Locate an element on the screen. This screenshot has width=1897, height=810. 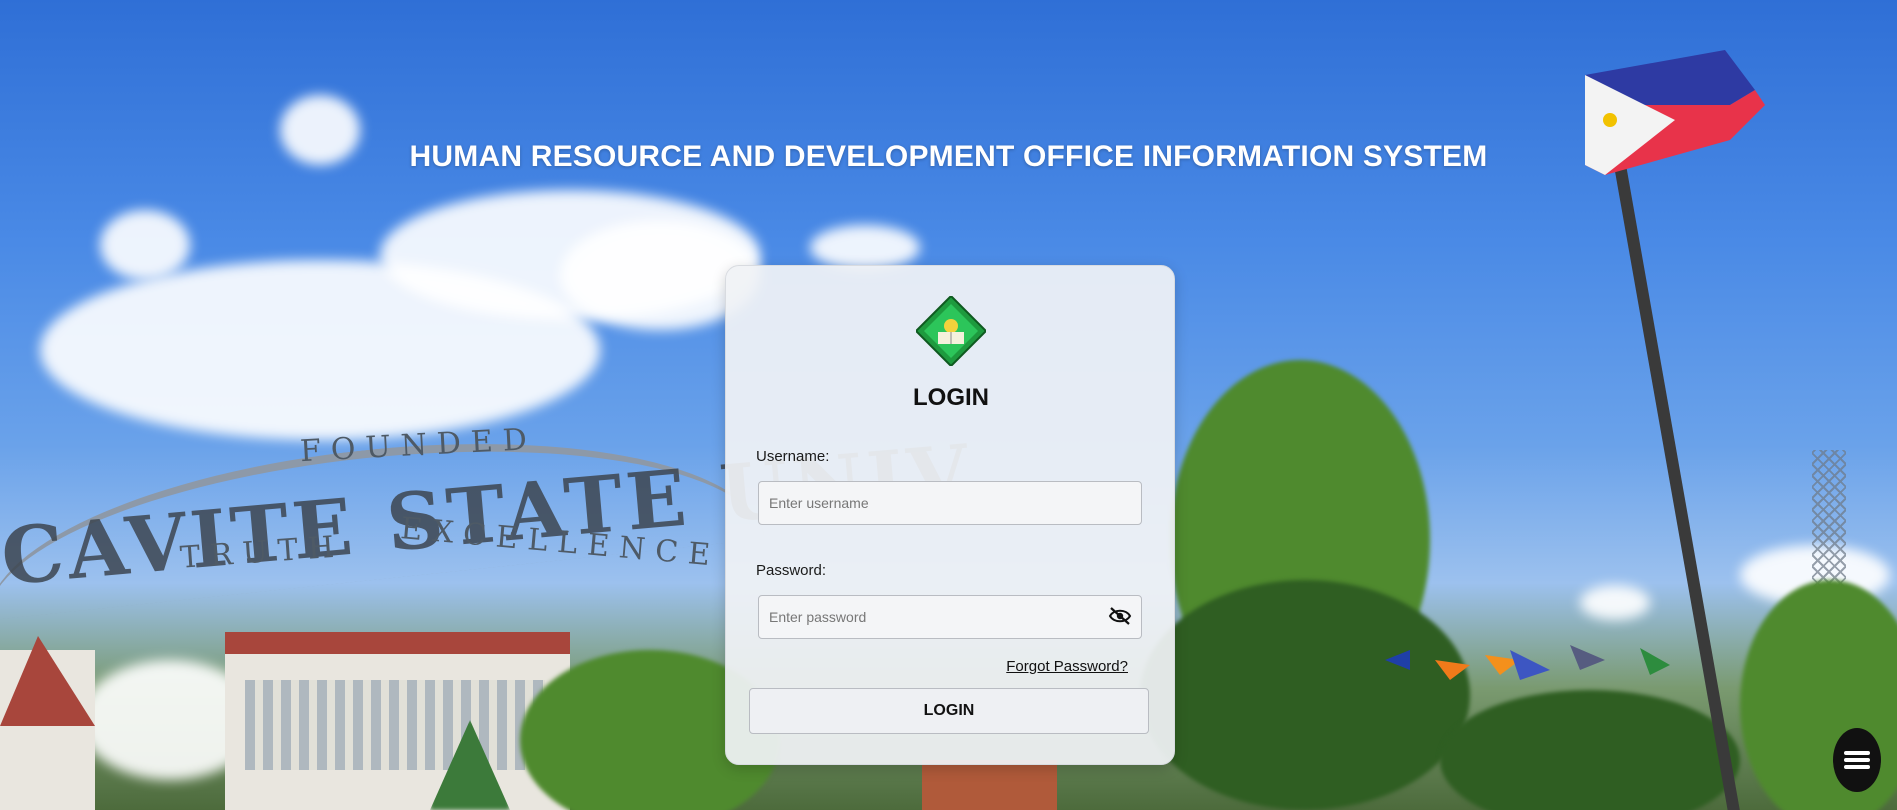
brick-pillar is located at coordinates (989, 785).